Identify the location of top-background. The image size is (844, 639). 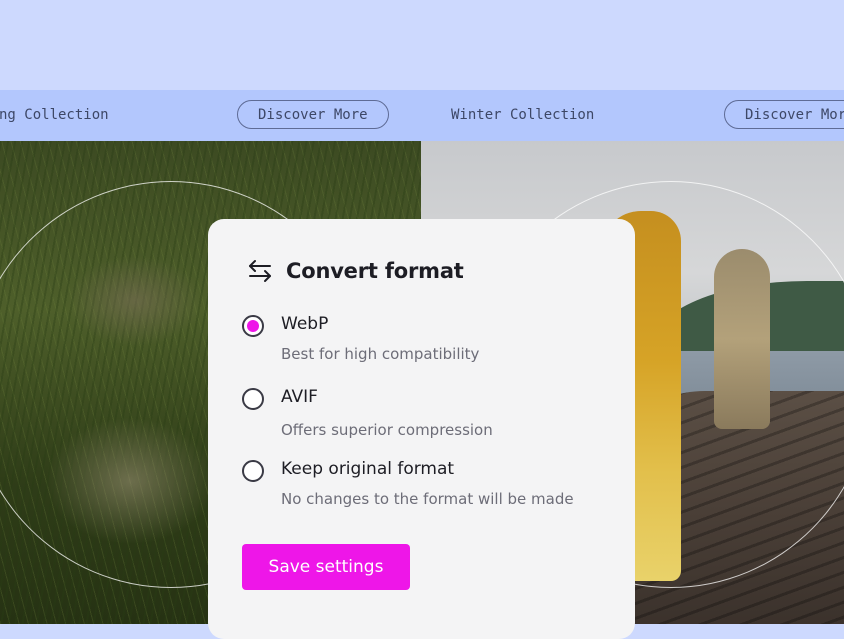
(422, 45).